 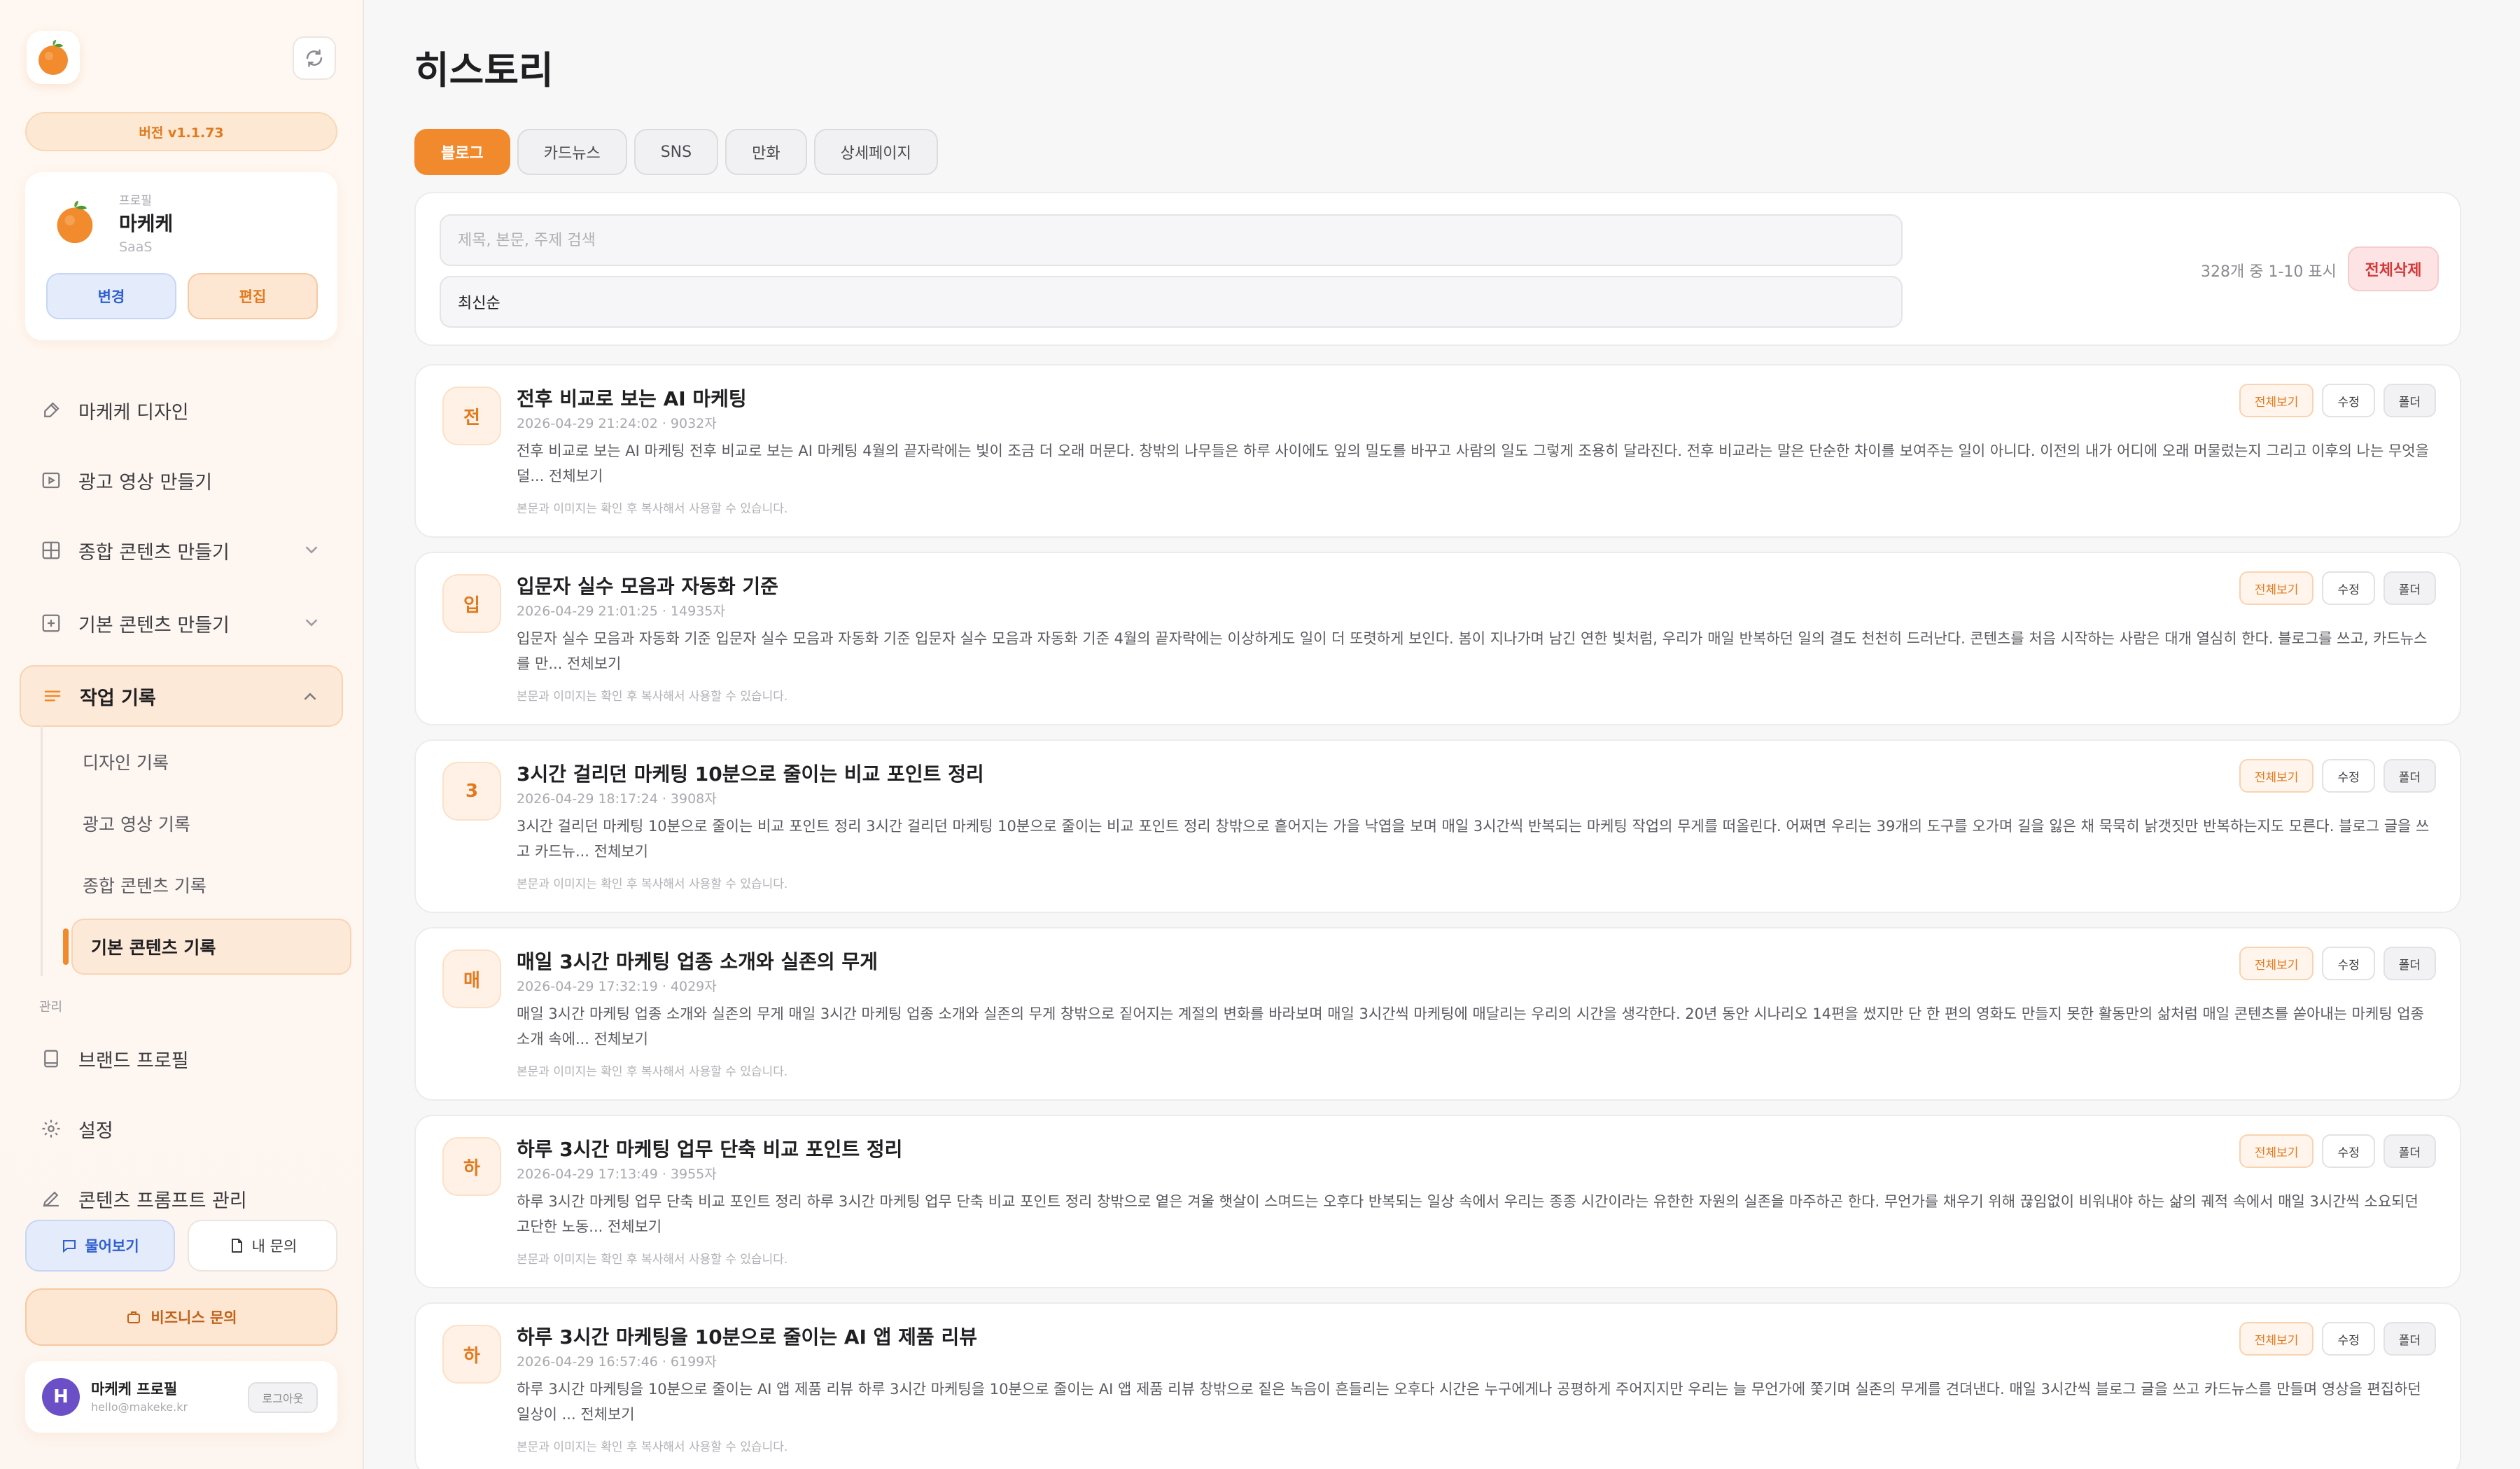 What do you see at coordinates (310, 696) in the screenshot?
I see `chevron-up-icon` at bounding box center [310, 696].